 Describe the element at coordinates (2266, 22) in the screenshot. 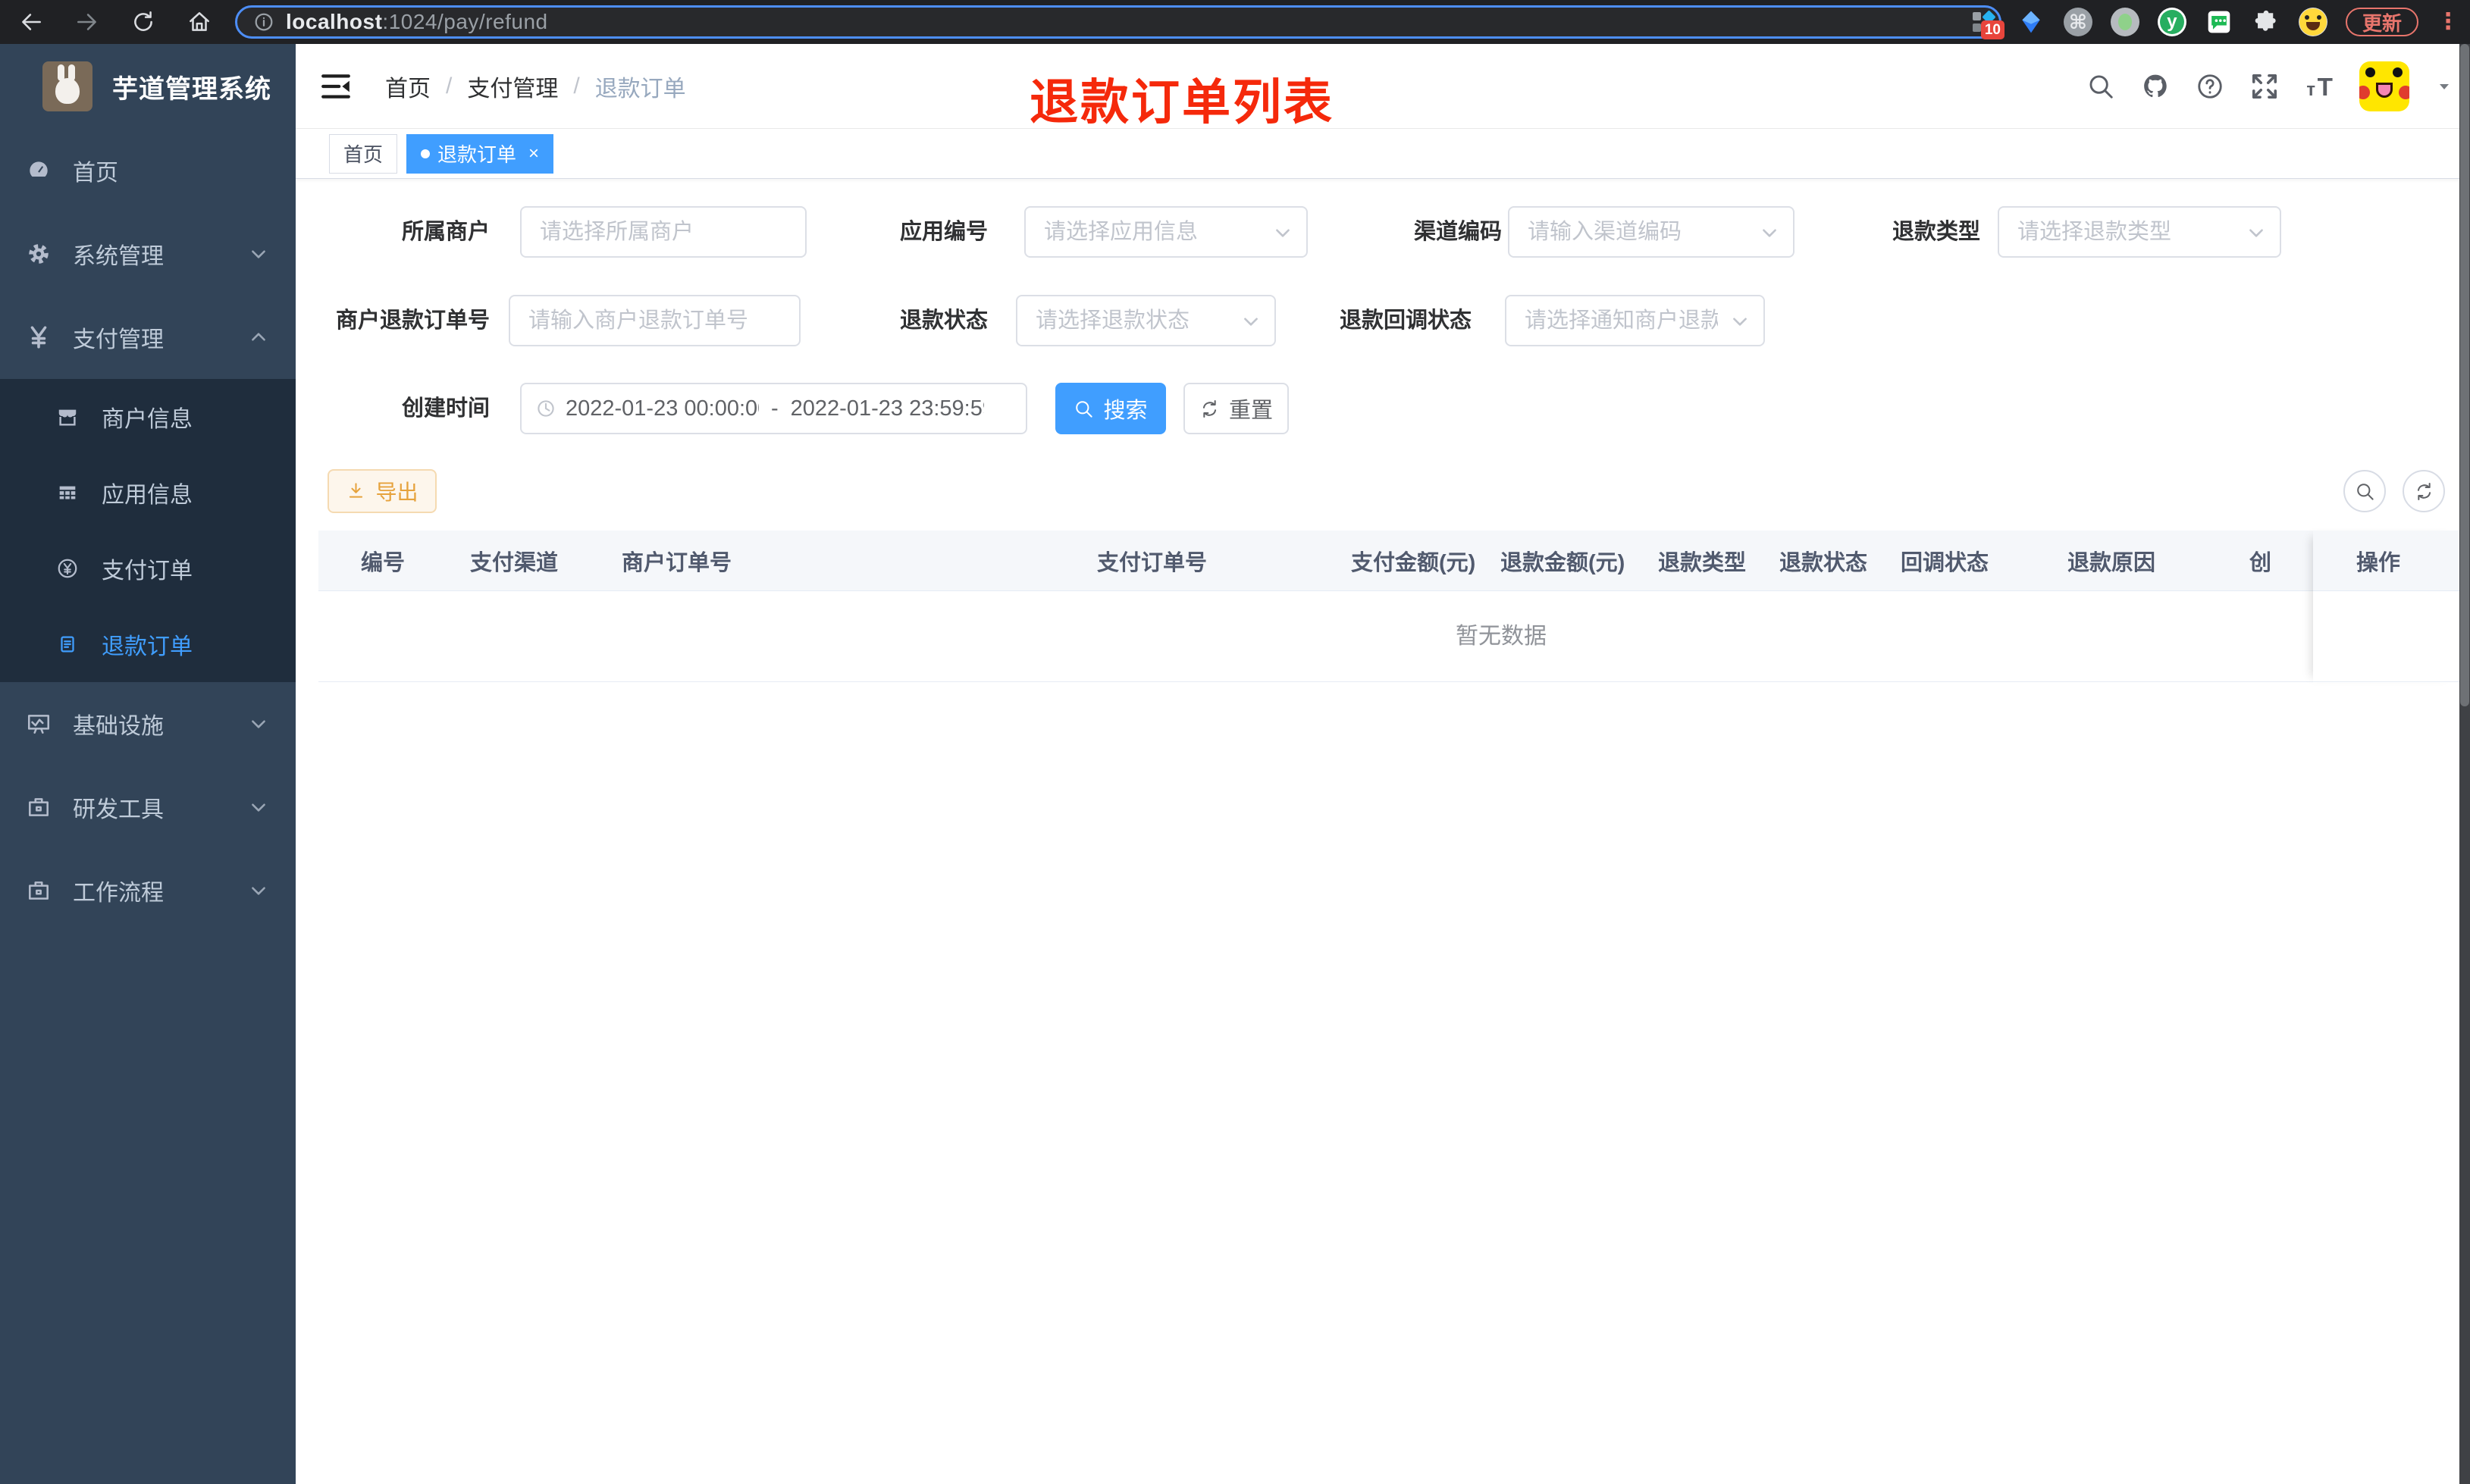

I see `extensions-puzzle-icon` at that location.